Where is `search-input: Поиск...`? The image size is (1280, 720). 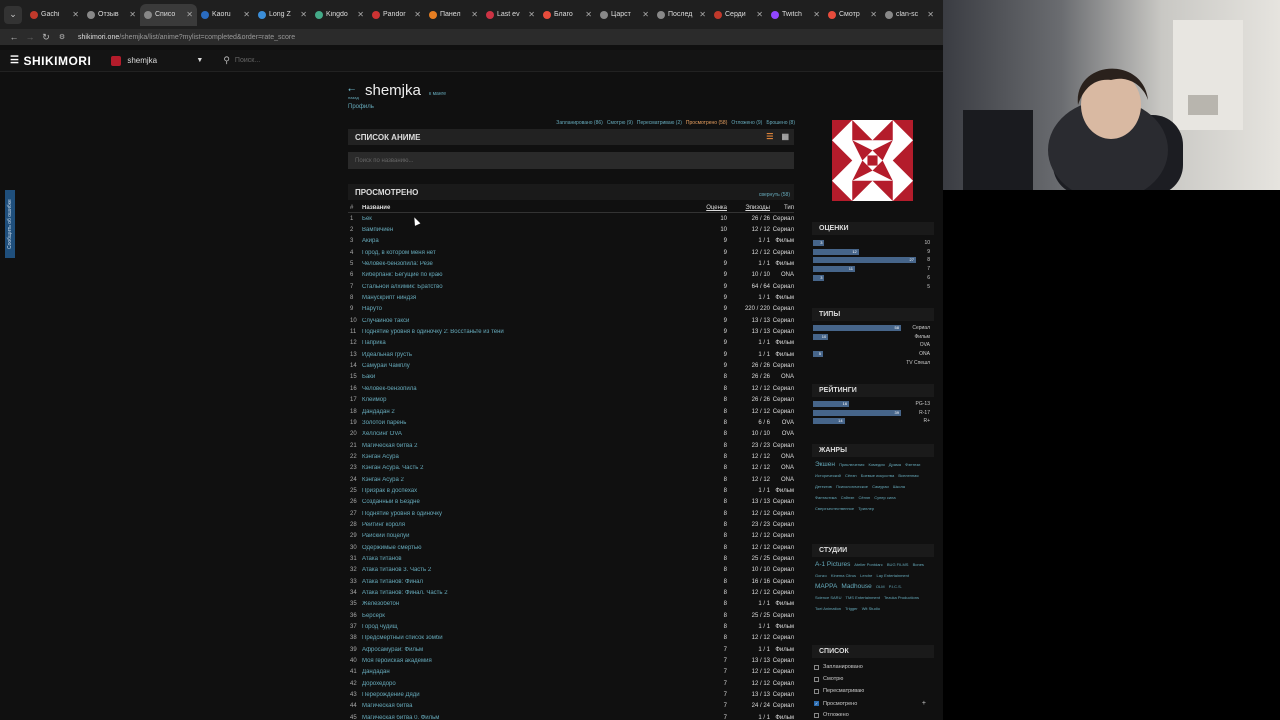 search-input: Поиск... is located at coordinates (247, 60).